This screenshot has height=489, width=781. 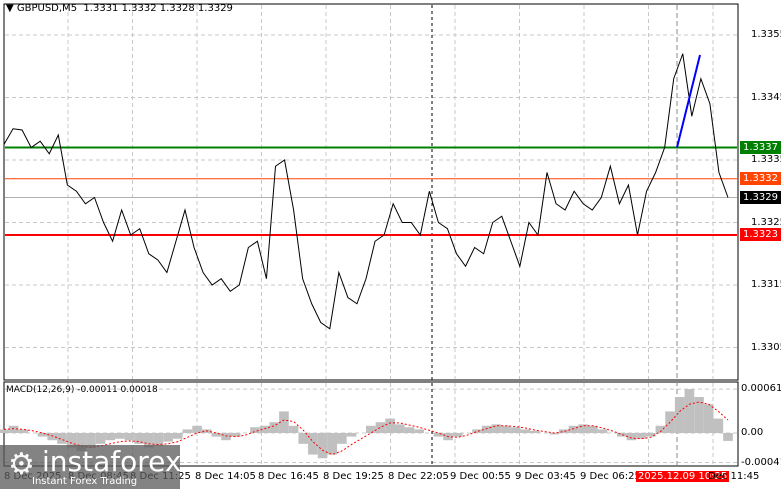 I want to click on level-tag: 1.3337, so click(x=760, y=147).